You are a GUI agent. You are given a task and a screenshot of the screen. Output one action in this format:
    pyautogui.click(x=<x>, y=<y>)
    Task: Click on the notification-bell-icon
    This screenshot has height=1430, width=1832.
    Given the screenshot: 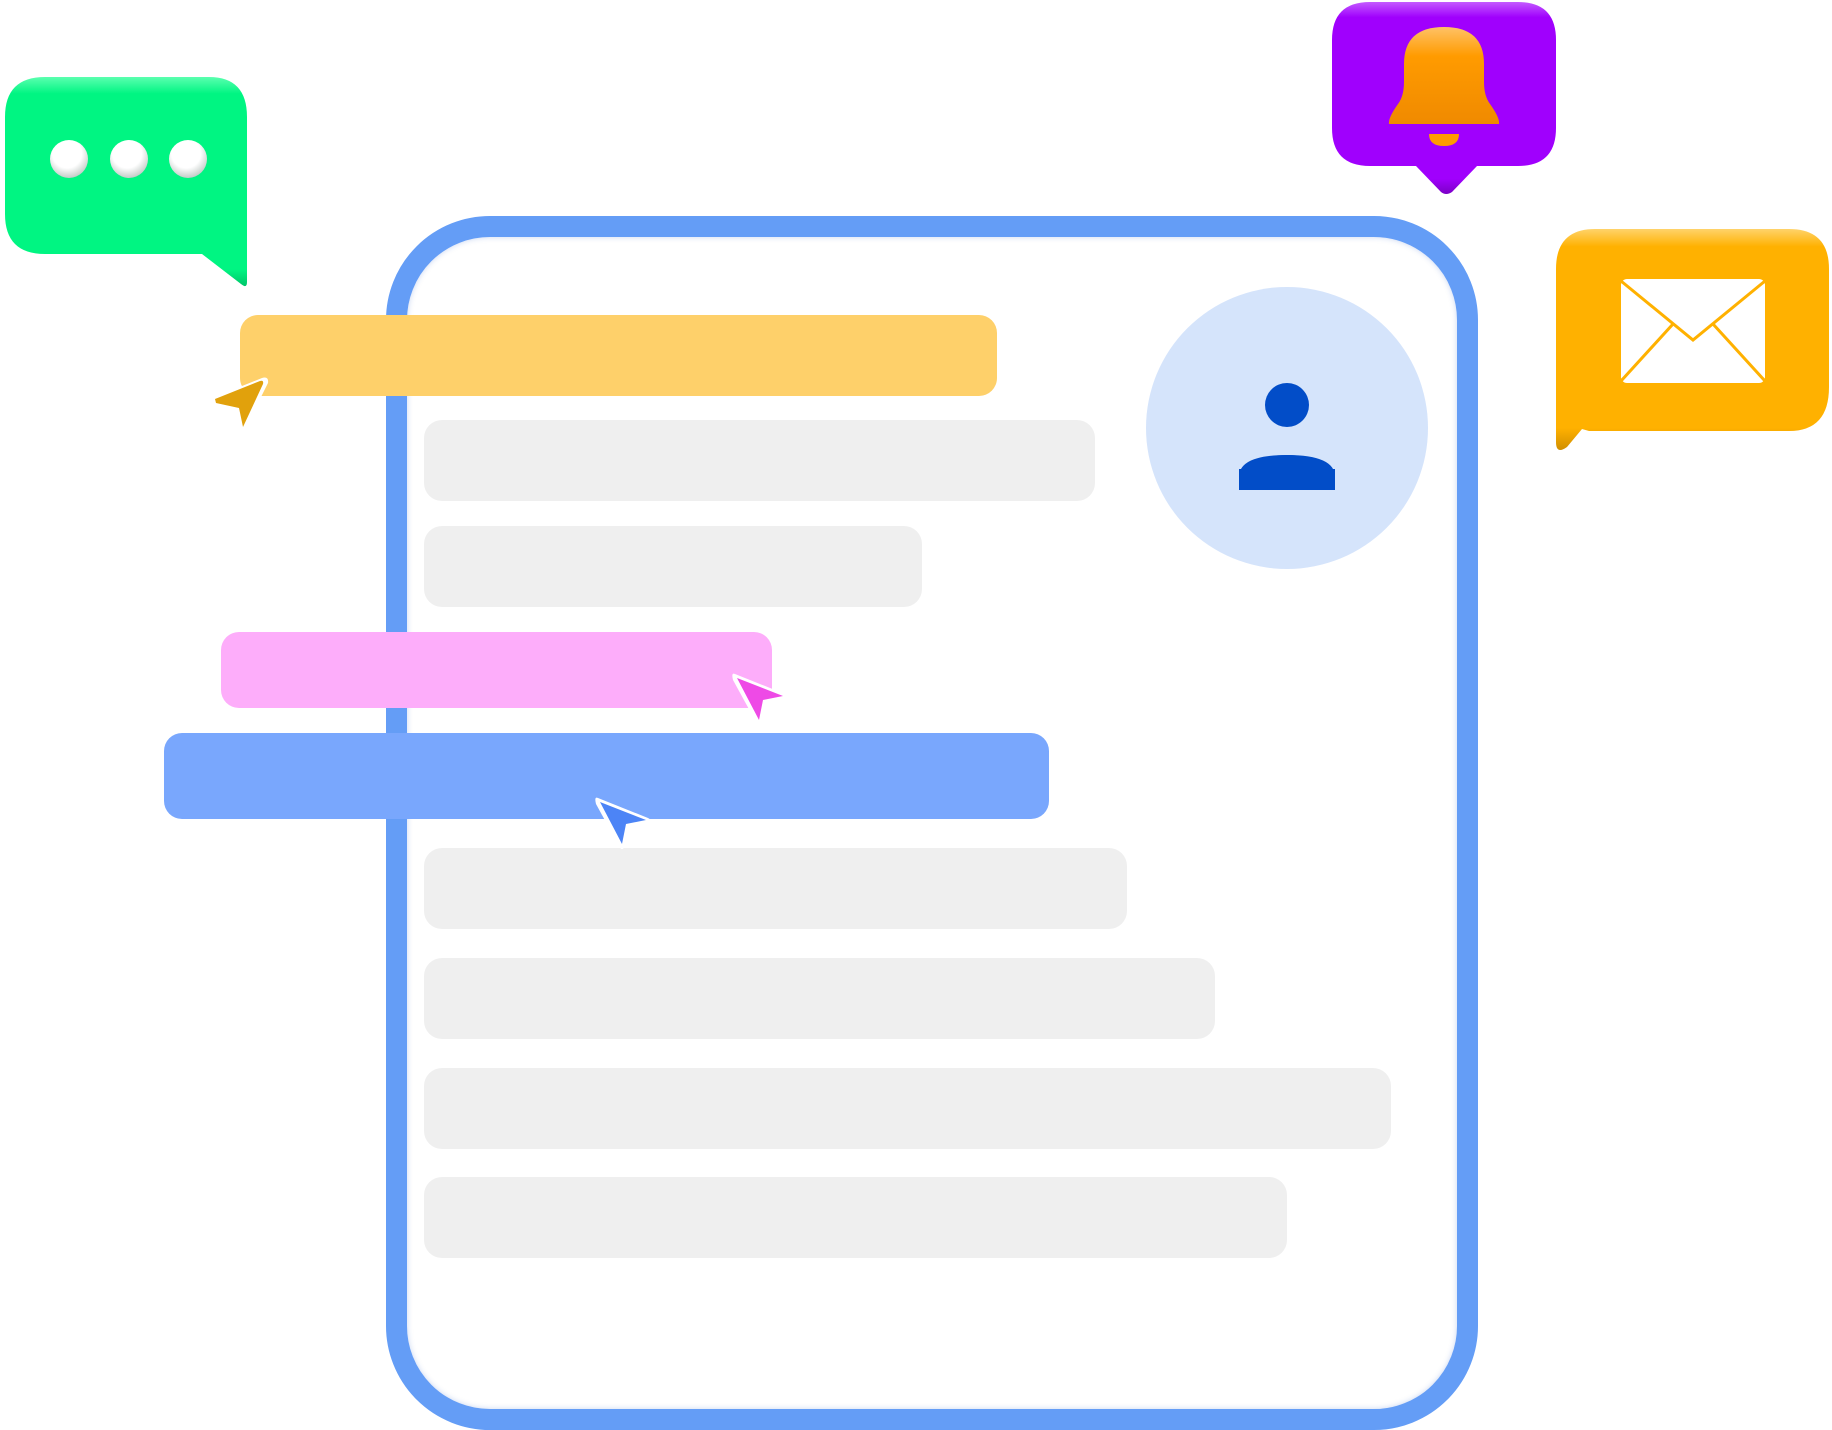 What is the action you would take?
    pyautogui.click(x=1445, y=98)
    